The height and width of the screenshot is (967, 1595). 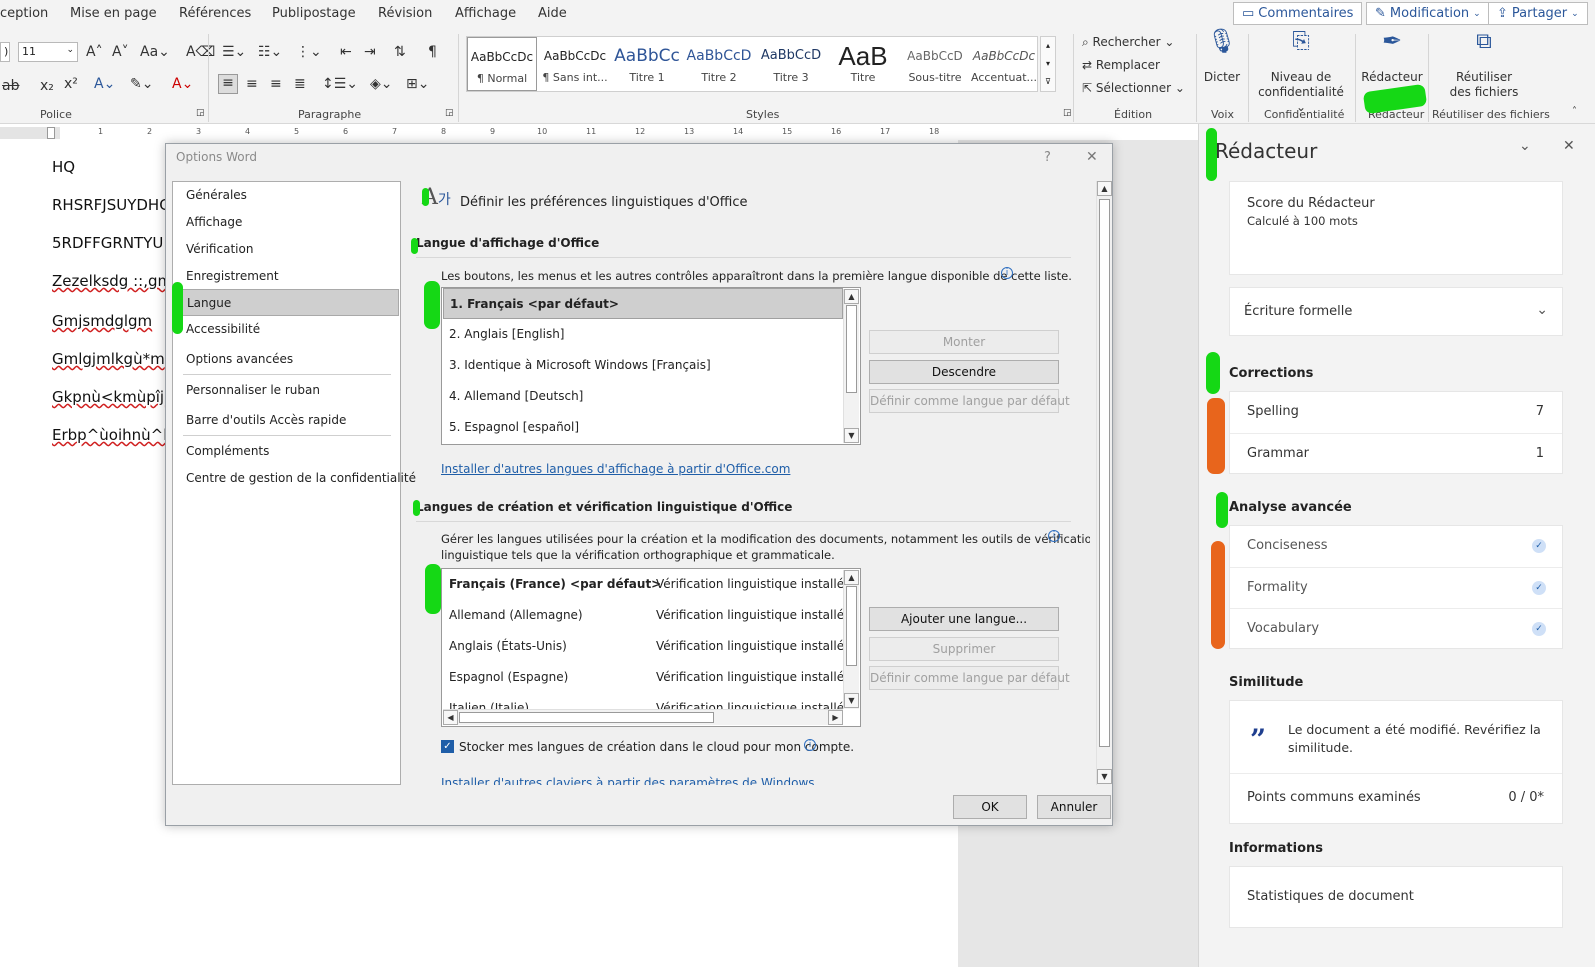 What do you see at coordinates (513, 615) in the screenshot?
I see `authoring-language-name: Allemand (Allemagne)` at bounding box center [513, 615].